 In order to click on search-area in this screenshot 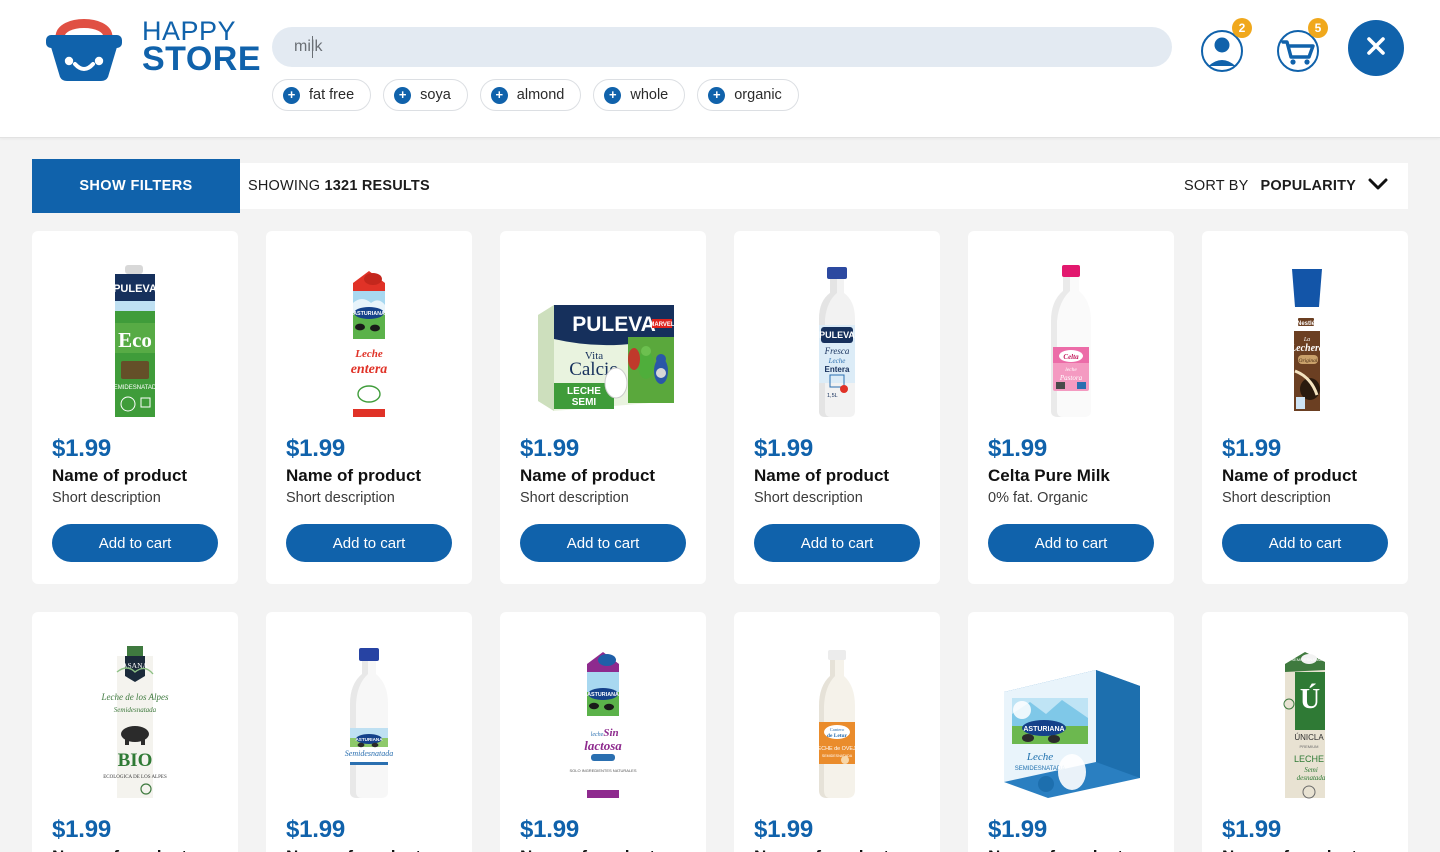, I will do `click(722, 47)`.